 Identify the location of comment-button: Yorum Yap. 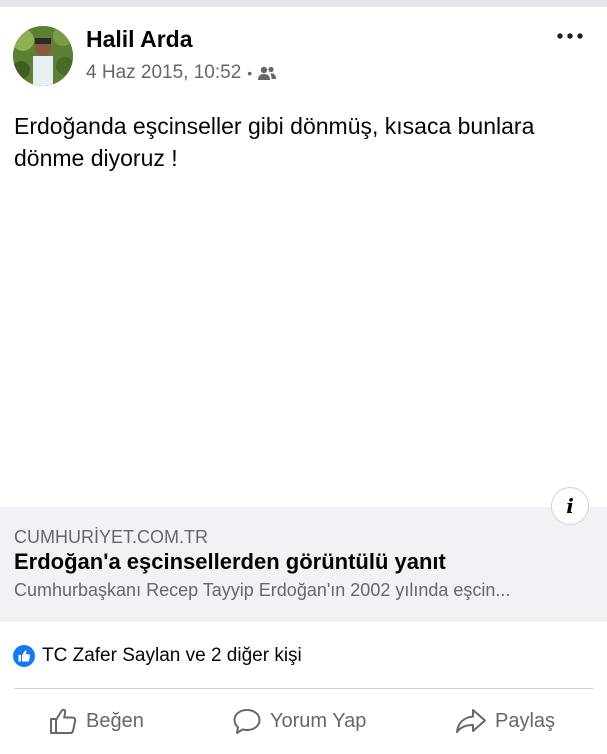
(299, 721).